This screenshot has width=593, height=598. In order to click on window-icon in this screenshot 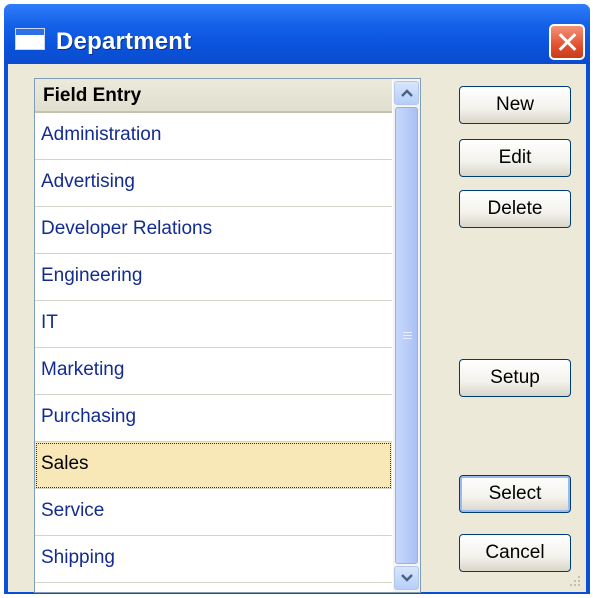, I will do `click(30, 39)`.